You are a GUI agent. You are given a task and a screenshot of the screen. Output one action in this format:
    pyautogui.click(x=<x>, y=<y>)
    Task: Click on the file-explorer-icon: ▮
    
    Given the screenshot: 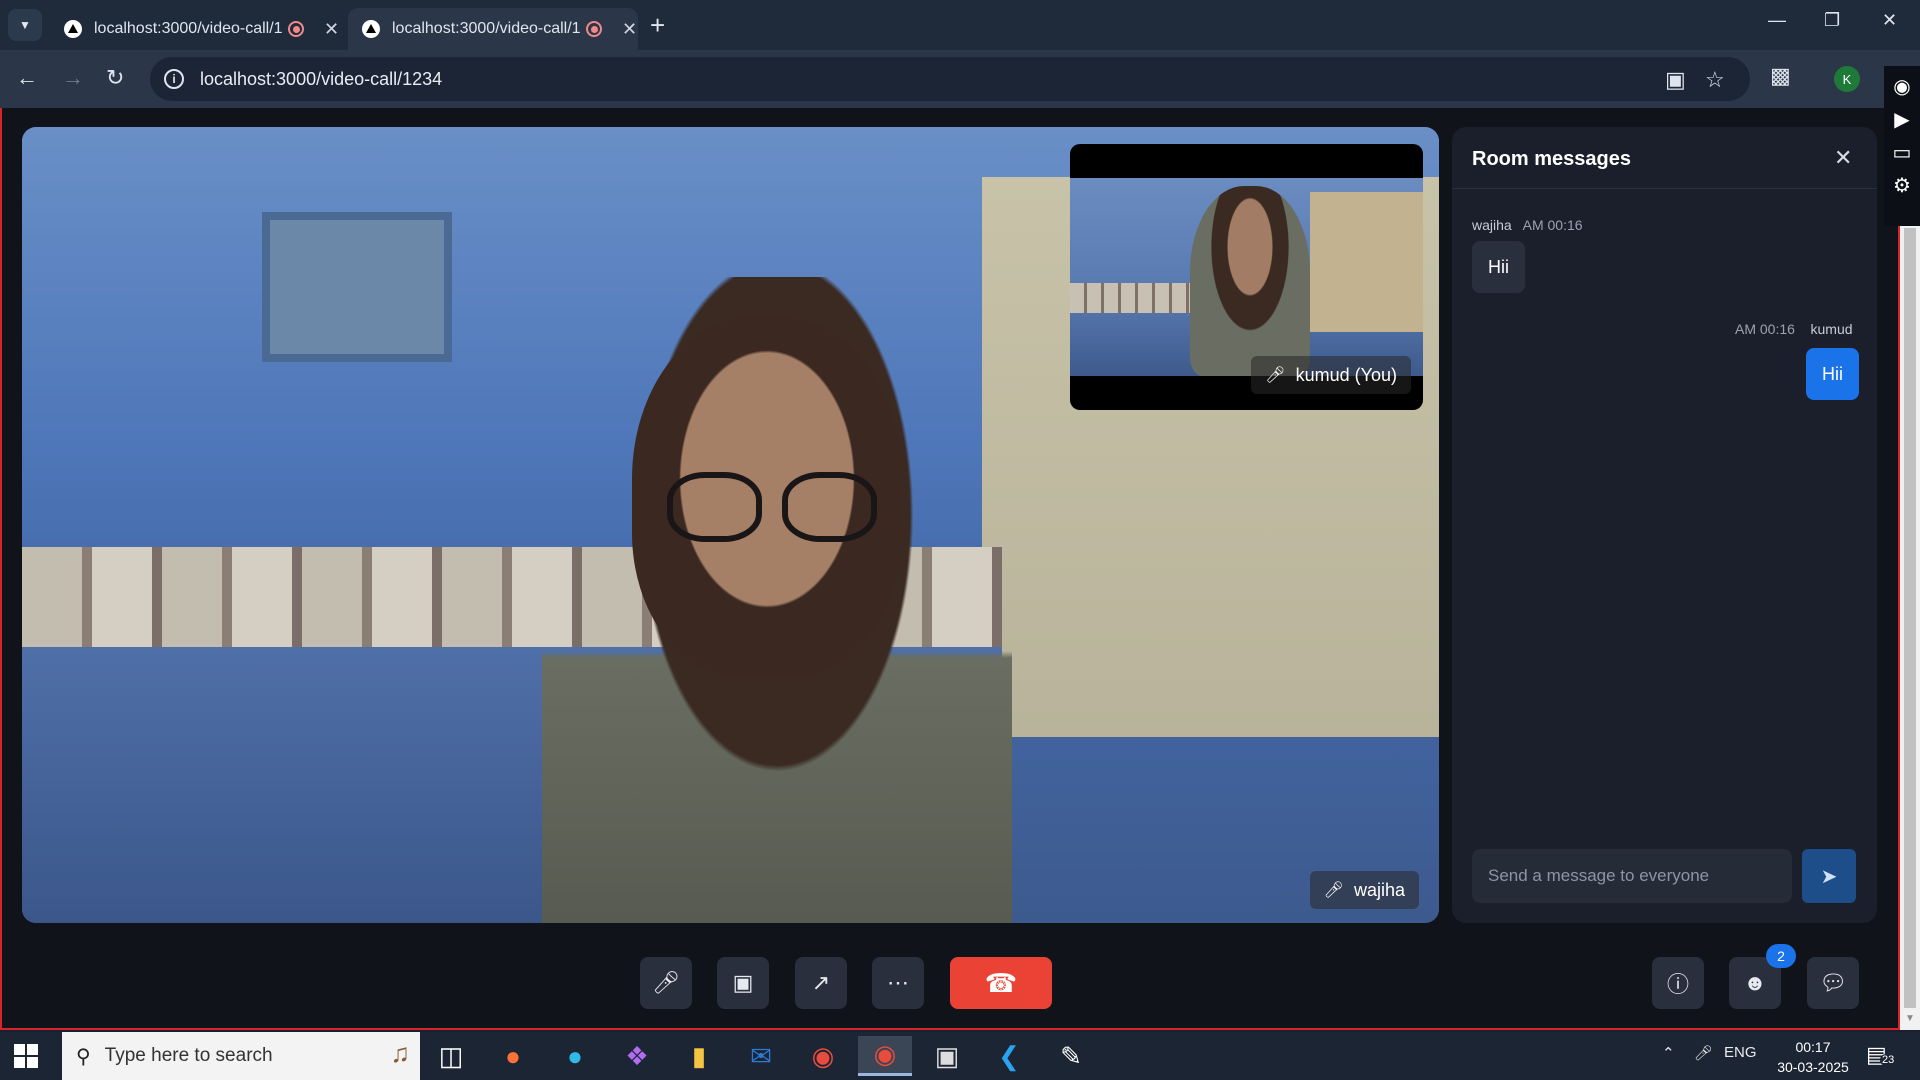 What is the action you would take?
    pyautogui.click(x=699, y=1056)
    